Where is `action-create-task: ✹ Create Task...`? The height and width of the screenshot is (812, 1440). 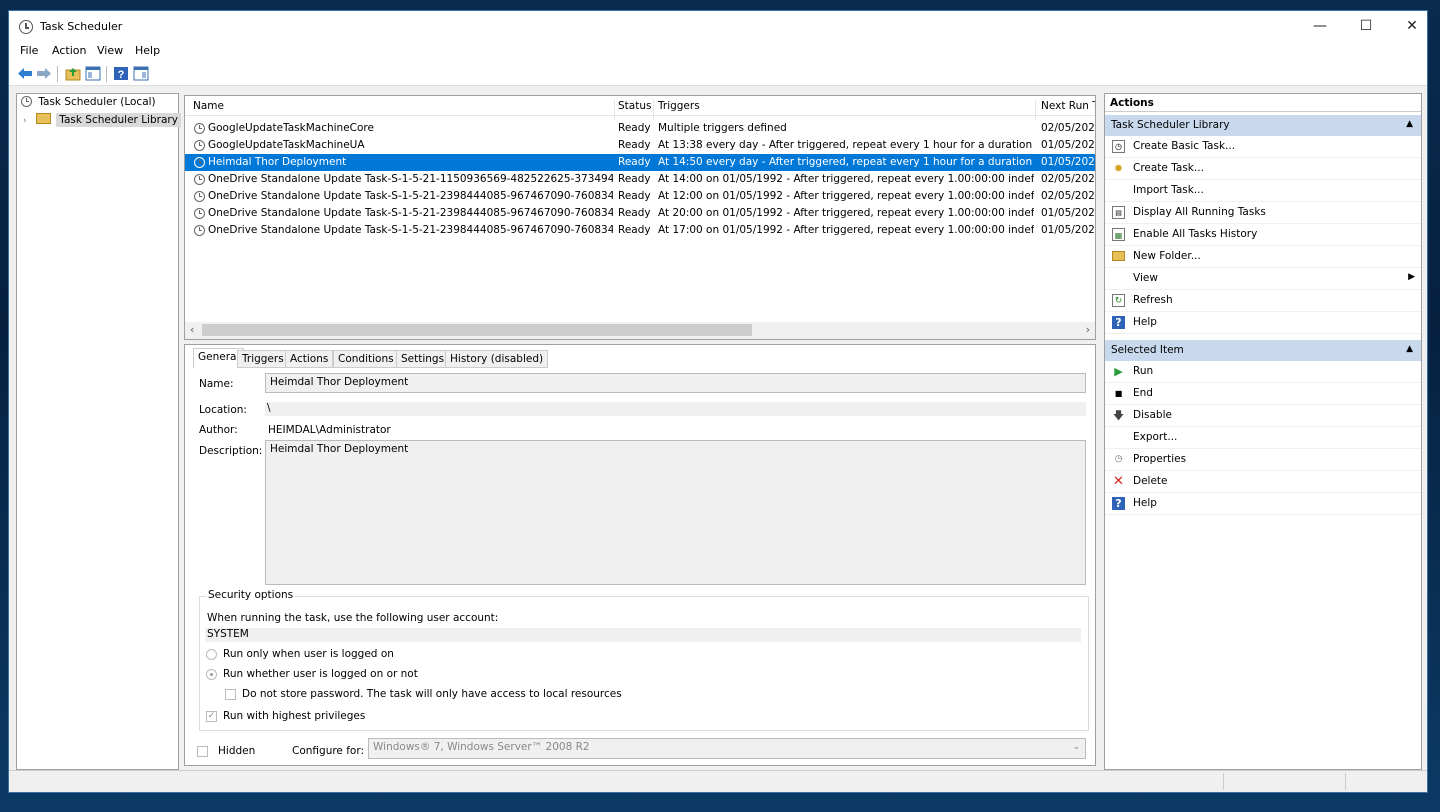 action-create-task: ✹ Create Task... is located at coordinates (1263, 169).